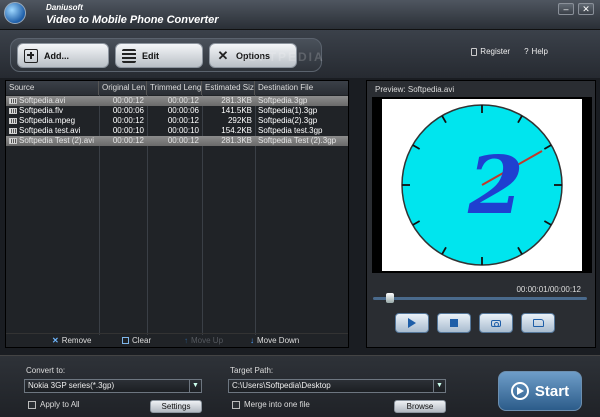 The height and width of the screenshot is (417, 600). What do you see at coordinates (15, 13) in the screenshot?
I see `app-logo-icon` at bounding box center [15, 13].